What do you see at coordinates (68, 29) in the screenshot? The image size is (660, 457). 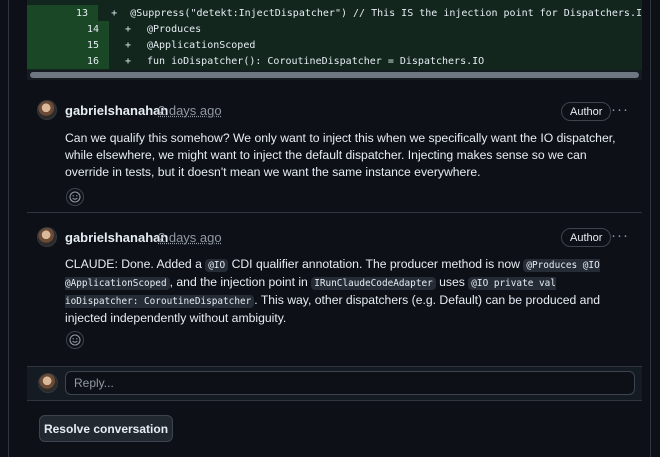 I see `line-number: 14` at bounding box center [68, 29].